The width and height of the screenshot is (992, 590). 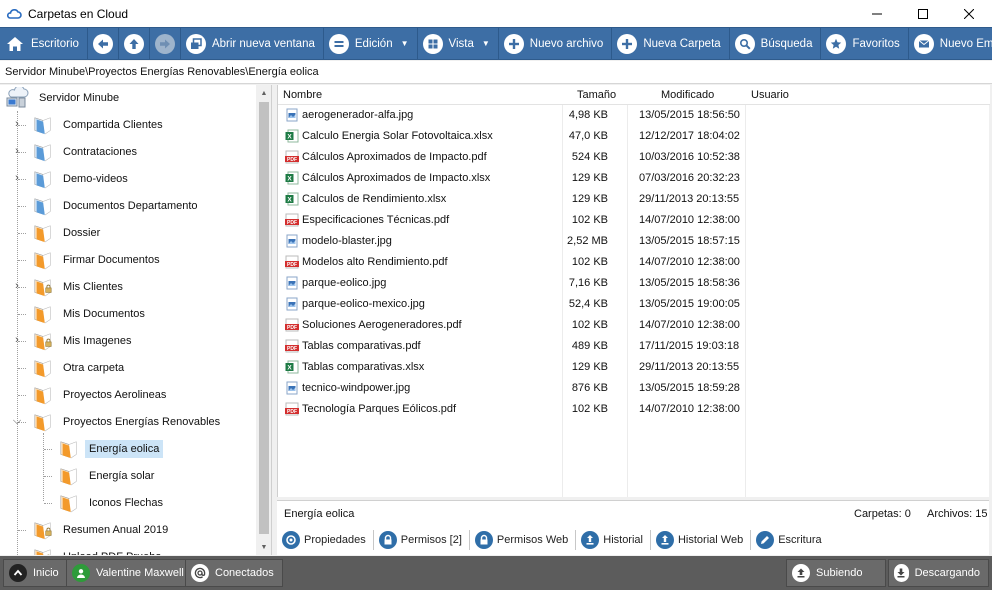 I want to click on tree-item: Proyectos Aerolineas, so click(x=101, y=395).